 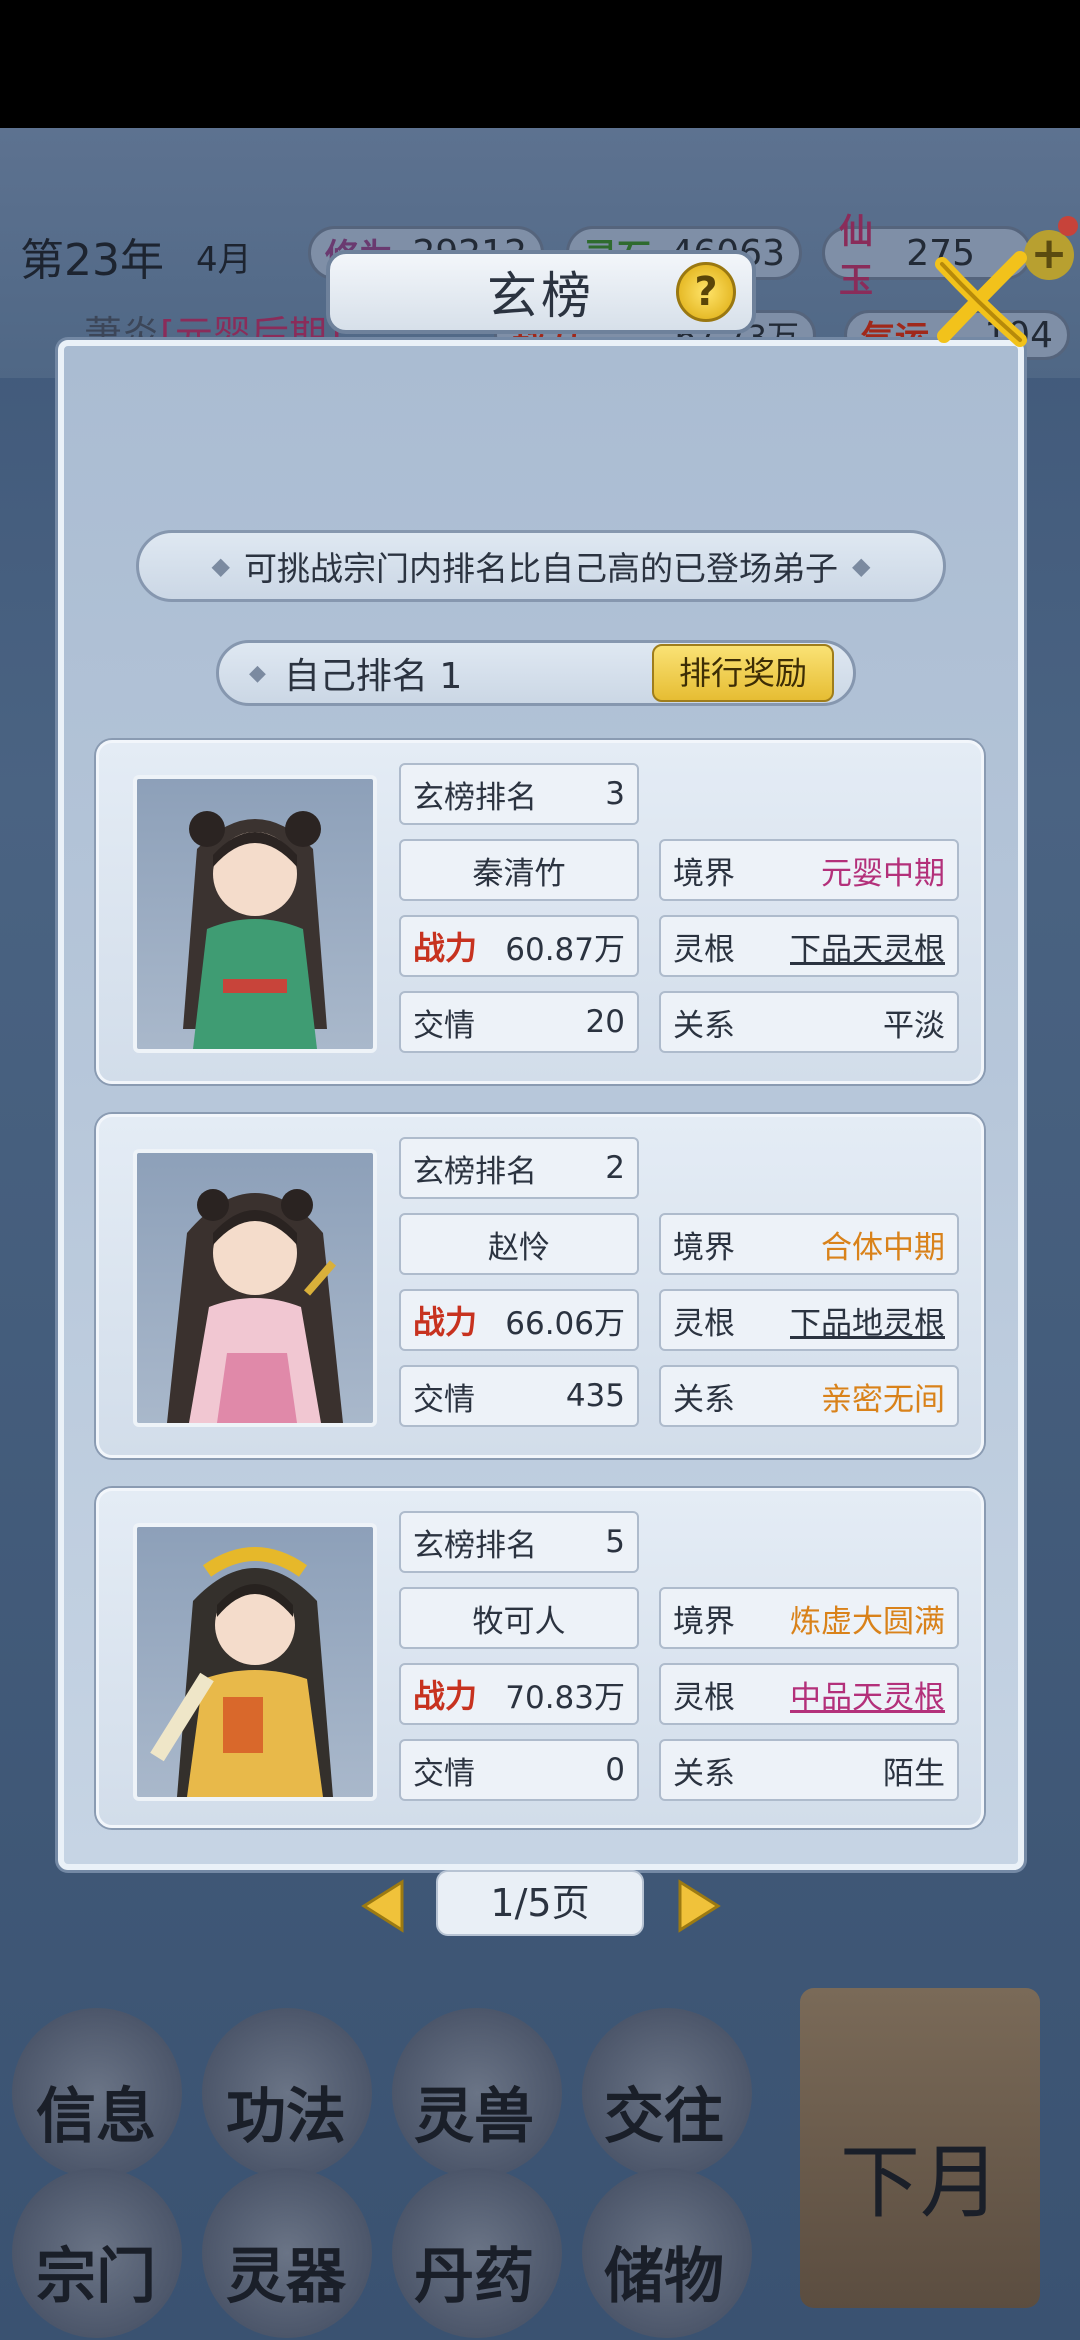 I want to click on menu-storage-label: 储物, so click(x=664, y=2277).